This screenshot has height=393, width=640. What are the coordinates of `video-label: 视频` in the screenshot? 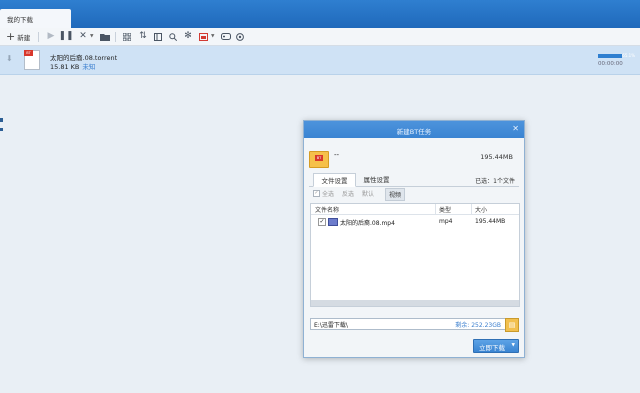 It's located at (395, 195).